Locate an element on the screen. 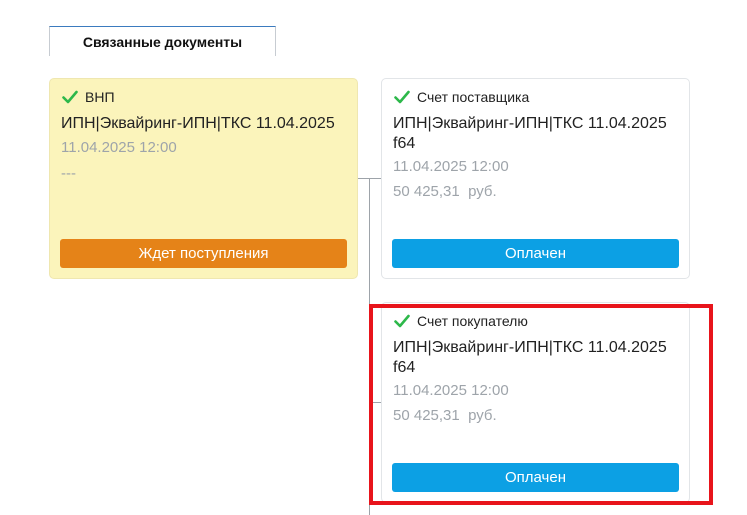  document-name-line2: f64 is located at coordinates (404, 143).